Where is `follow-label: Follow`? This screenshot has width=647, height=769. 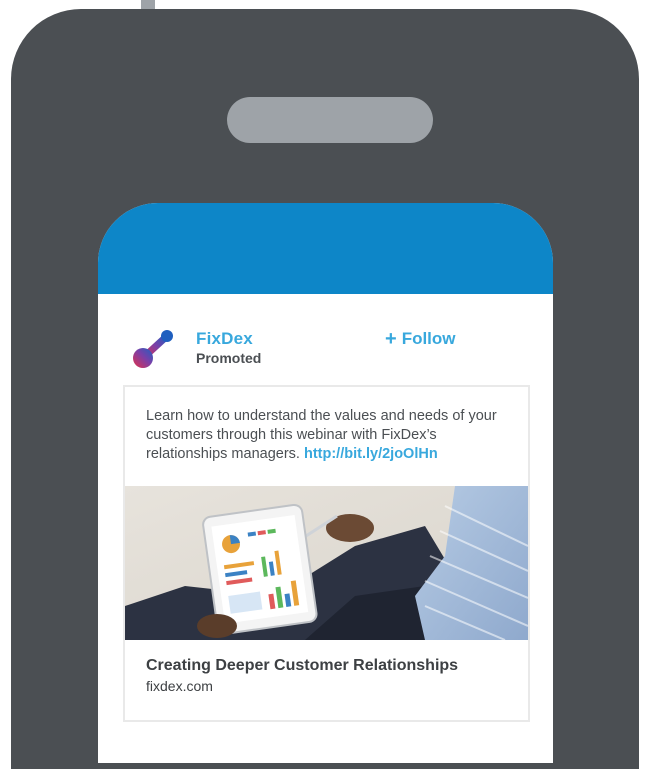 follow-label: Follow is located at coordinates (428, 338).